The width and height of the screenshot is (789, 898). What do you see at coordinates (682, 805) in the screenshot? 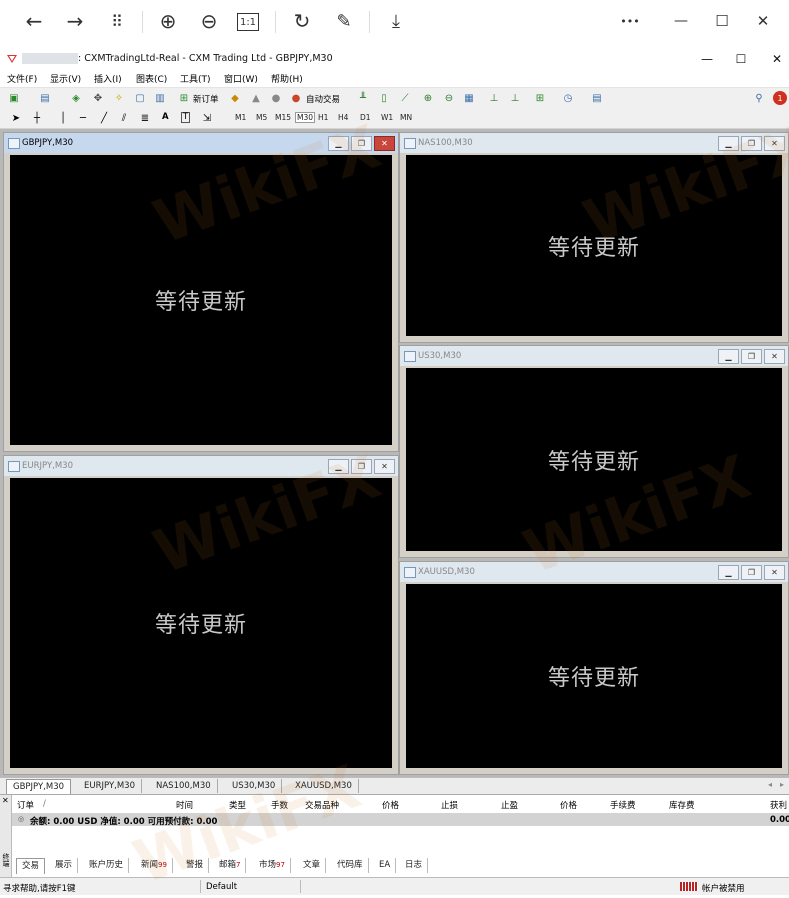
I see `col-swap: 库存费` at bounding box center [682, 805].